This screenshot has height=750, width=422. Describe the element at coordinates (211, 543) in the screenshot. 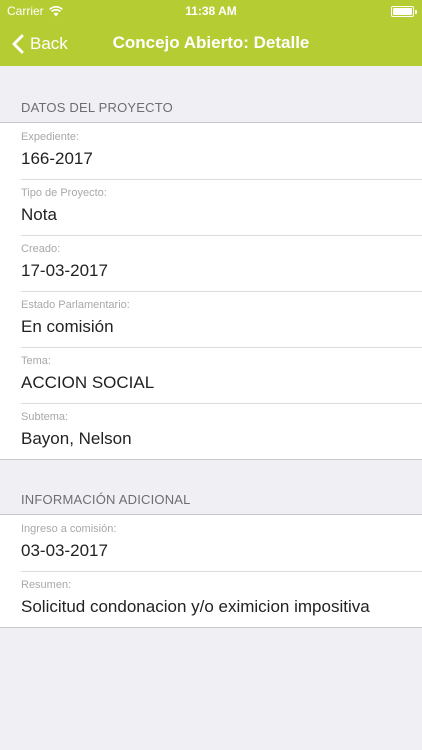

I see `detail-row-ingreso-comision: Ingreso a comisión: 03-03-2017` at that location.